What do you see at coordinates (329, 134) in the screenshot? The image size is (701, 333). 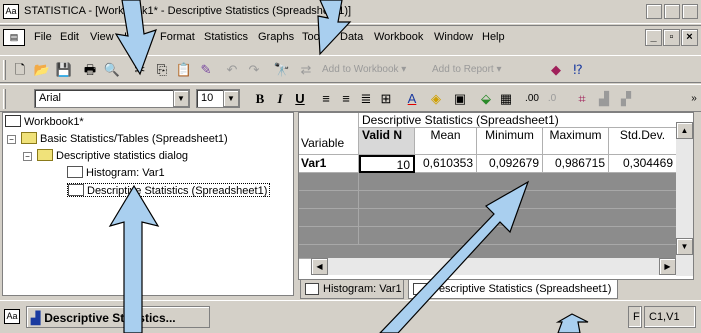 I see `row-header-label: Variable` at bounding box center [329, 134].